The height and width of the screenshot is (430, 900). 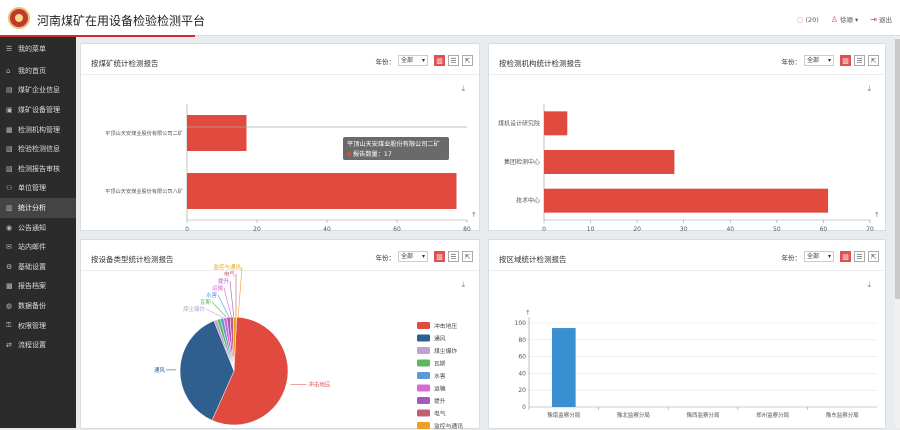 What do you see at coordinates (32, 188) in the screenshot?
I see `sidebar-item-label: 单位管理` at bounding box center [32, 188].